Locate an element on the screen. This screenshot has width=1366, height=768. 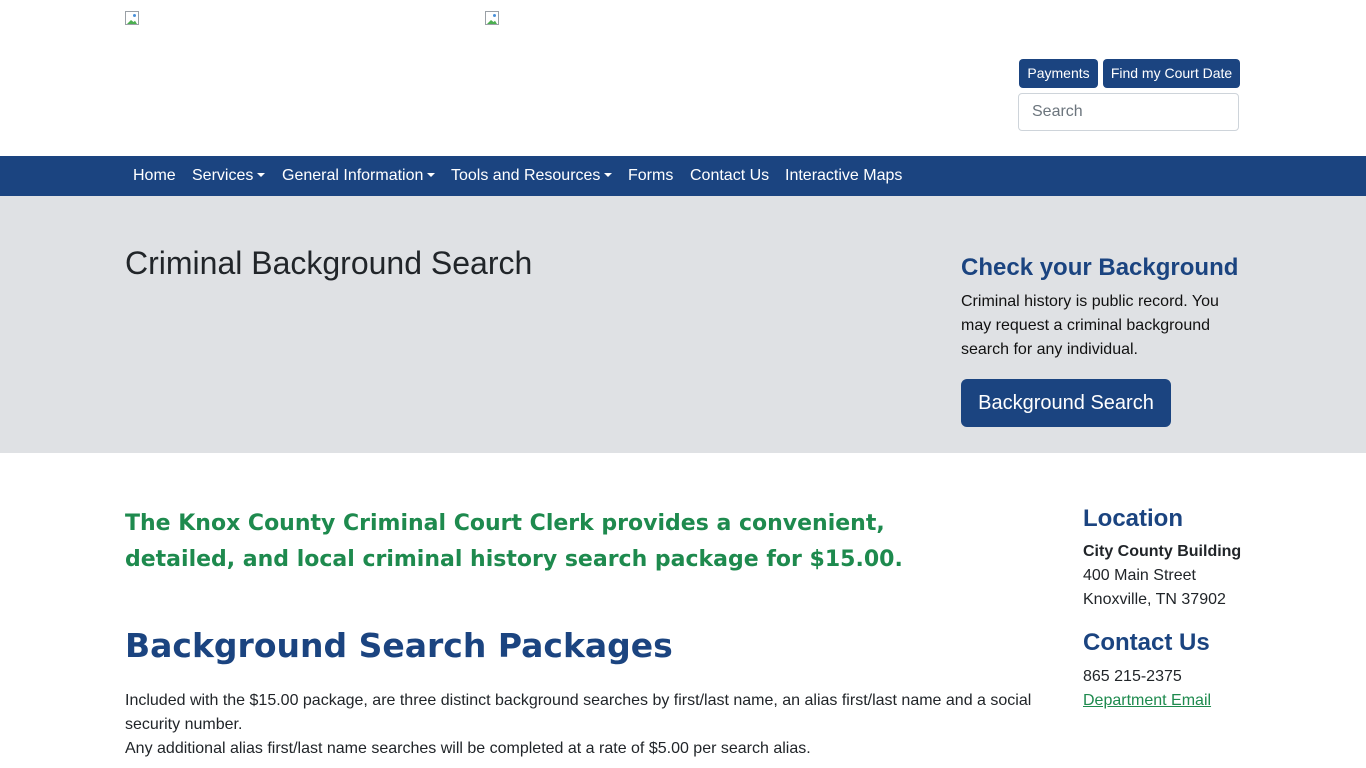
contact-heading: Contact Us is located at coordinates (1146, 642).